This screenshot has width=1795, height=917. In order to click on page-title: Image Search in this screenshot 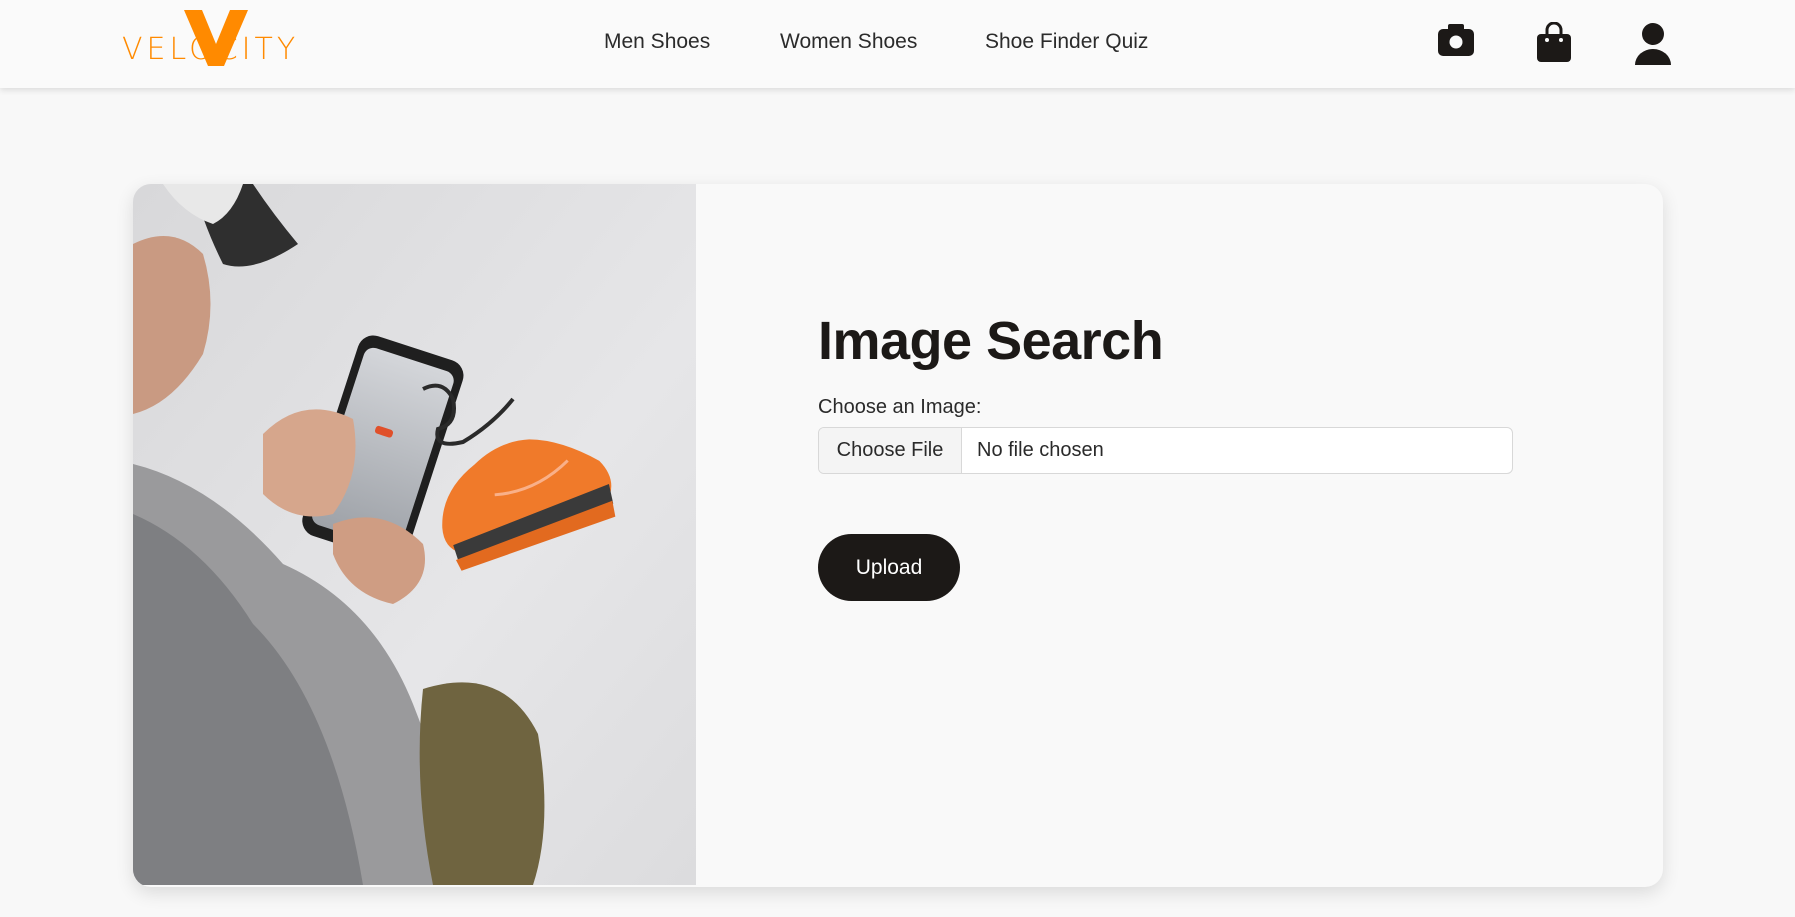, I will do `click(991, 341)`.